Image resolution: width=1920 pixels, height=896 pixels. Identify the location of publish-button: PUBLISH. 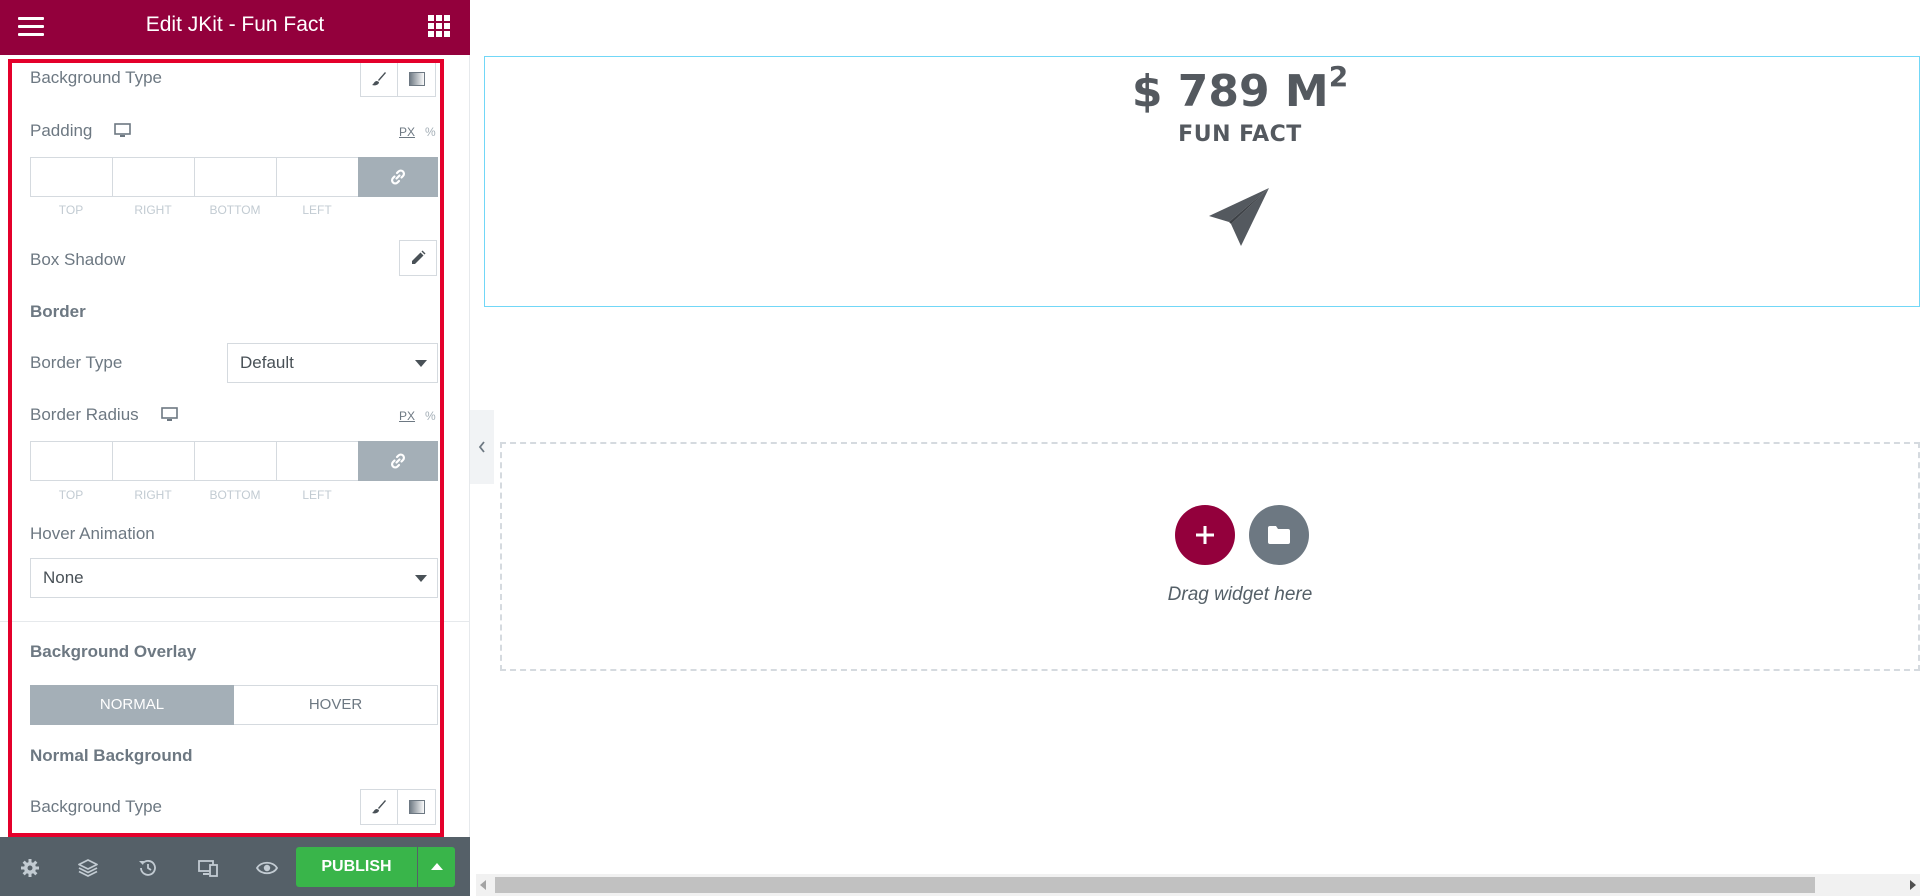
(356, 867).